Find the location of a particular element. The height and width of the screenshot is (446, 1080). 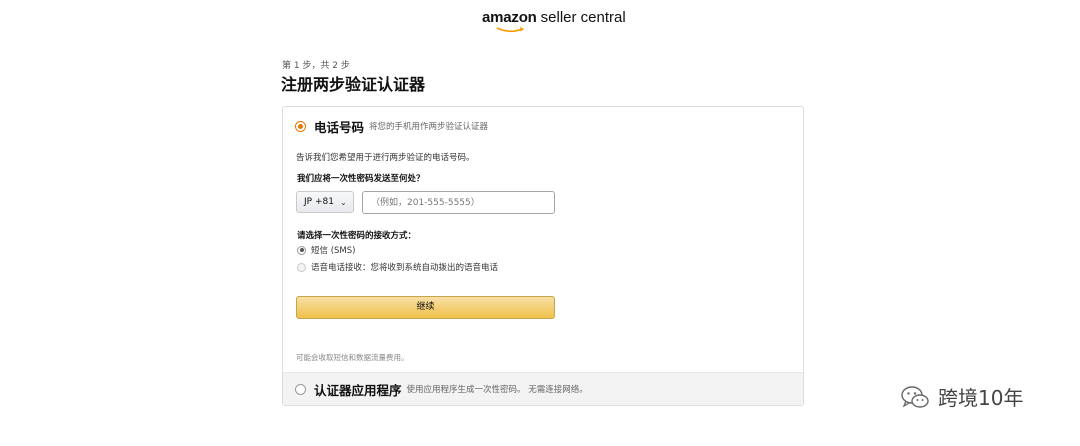

amazon-smile-icon is located at coordinates (510, 30).